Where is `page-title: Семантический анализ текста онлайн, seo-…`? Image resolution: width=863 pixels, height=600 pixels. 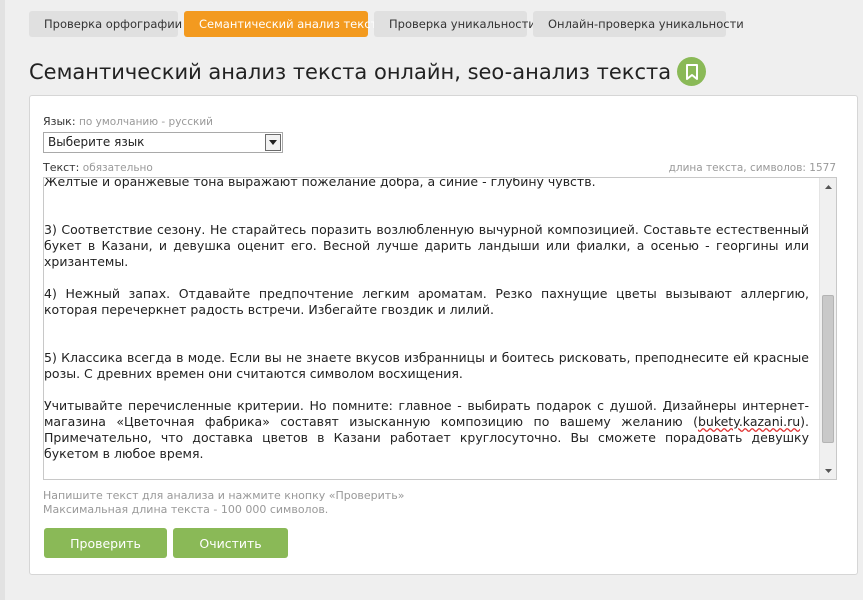 page-title: Семантический анализ текста онлайн, seo-… is located at coordinates (350, 71).